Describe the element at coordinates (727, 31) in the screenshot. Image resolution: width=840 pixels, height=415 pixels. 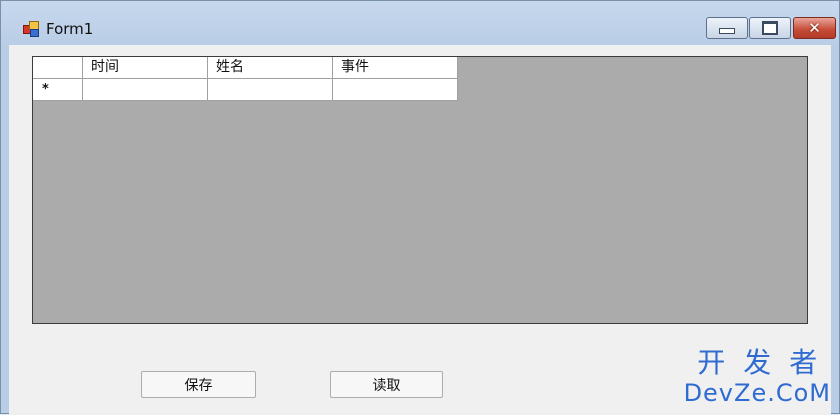
I see `minimize-icon` at that location.